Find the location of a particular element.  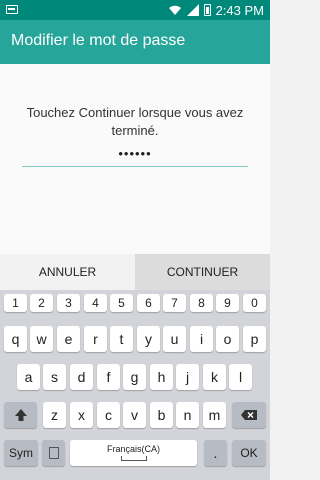

space-key-label: Français(CA) is located at coordinates (133, 449).